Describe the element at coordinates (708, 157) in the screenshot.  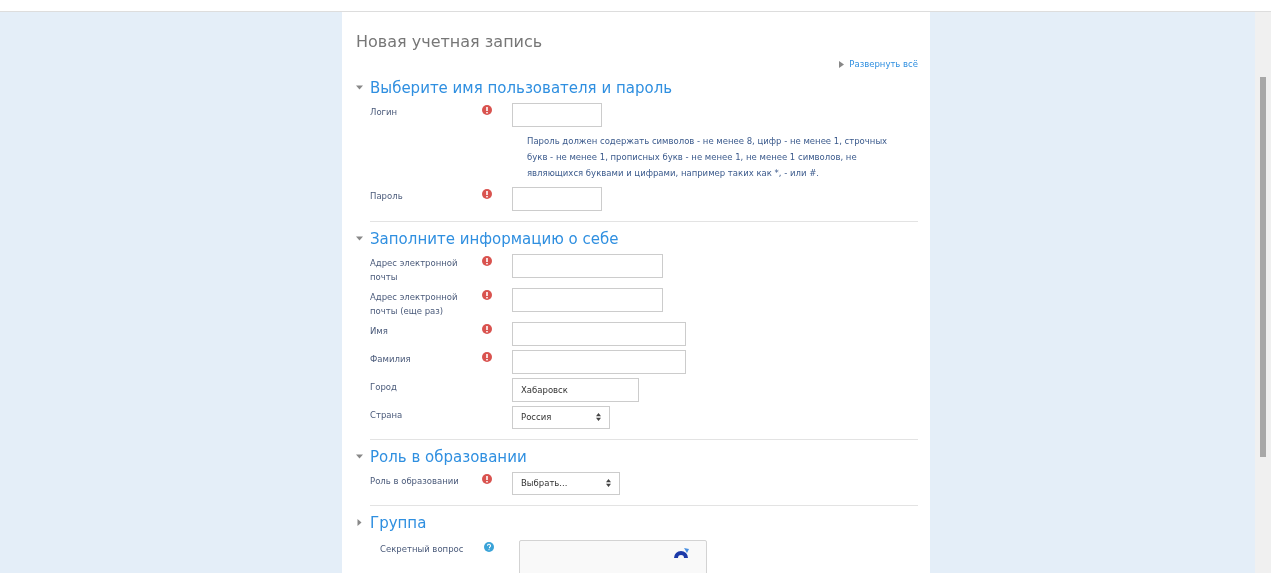
I see `password-rules-text: Пароль должен содержать символов - не менее 8, цифр - не менее 1, строчных букв - не менее 1, прописных букв - не менее 1, не менее 1 символов, не являющихся буквами и цифрами, например таких как *, - или #.` at that location.